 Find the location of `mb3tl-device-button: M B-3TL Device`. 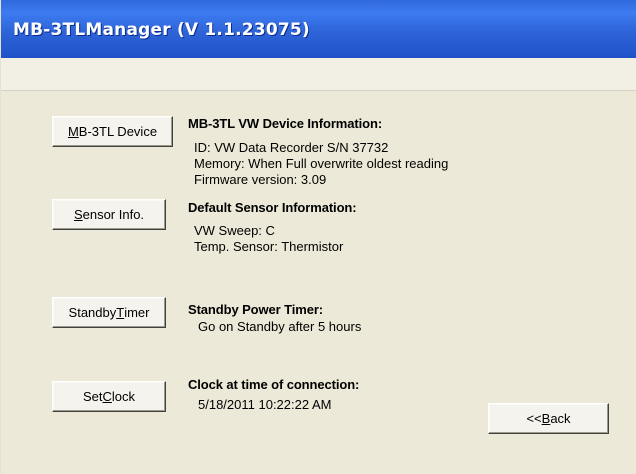

mb3tl-device-button: M B-3TL Device is located at coordinates (112, 131).